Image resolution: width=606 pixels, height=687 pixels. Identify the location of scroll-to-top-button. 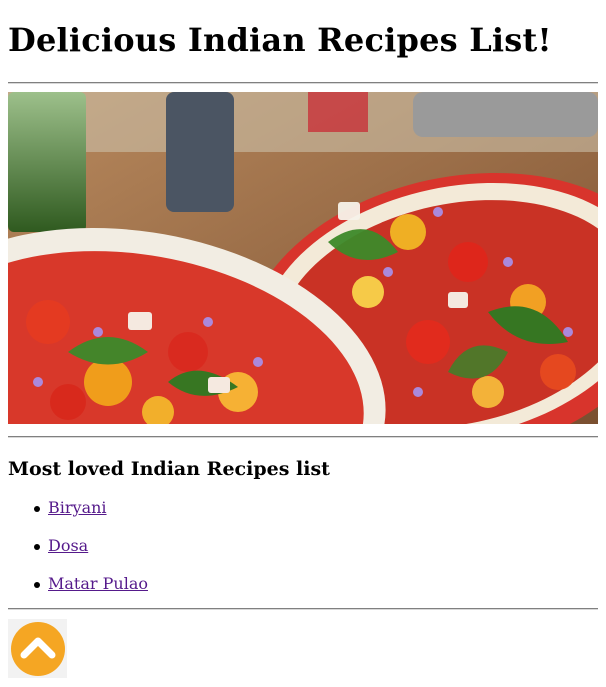
(37, 648).